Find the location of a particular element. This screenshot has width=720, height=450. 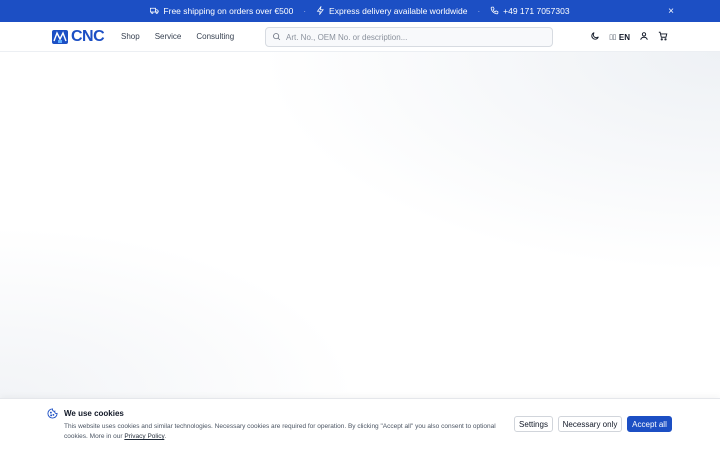

shipping-notice: Free shipping on orders over €500 is located at coordinates (221, 11).